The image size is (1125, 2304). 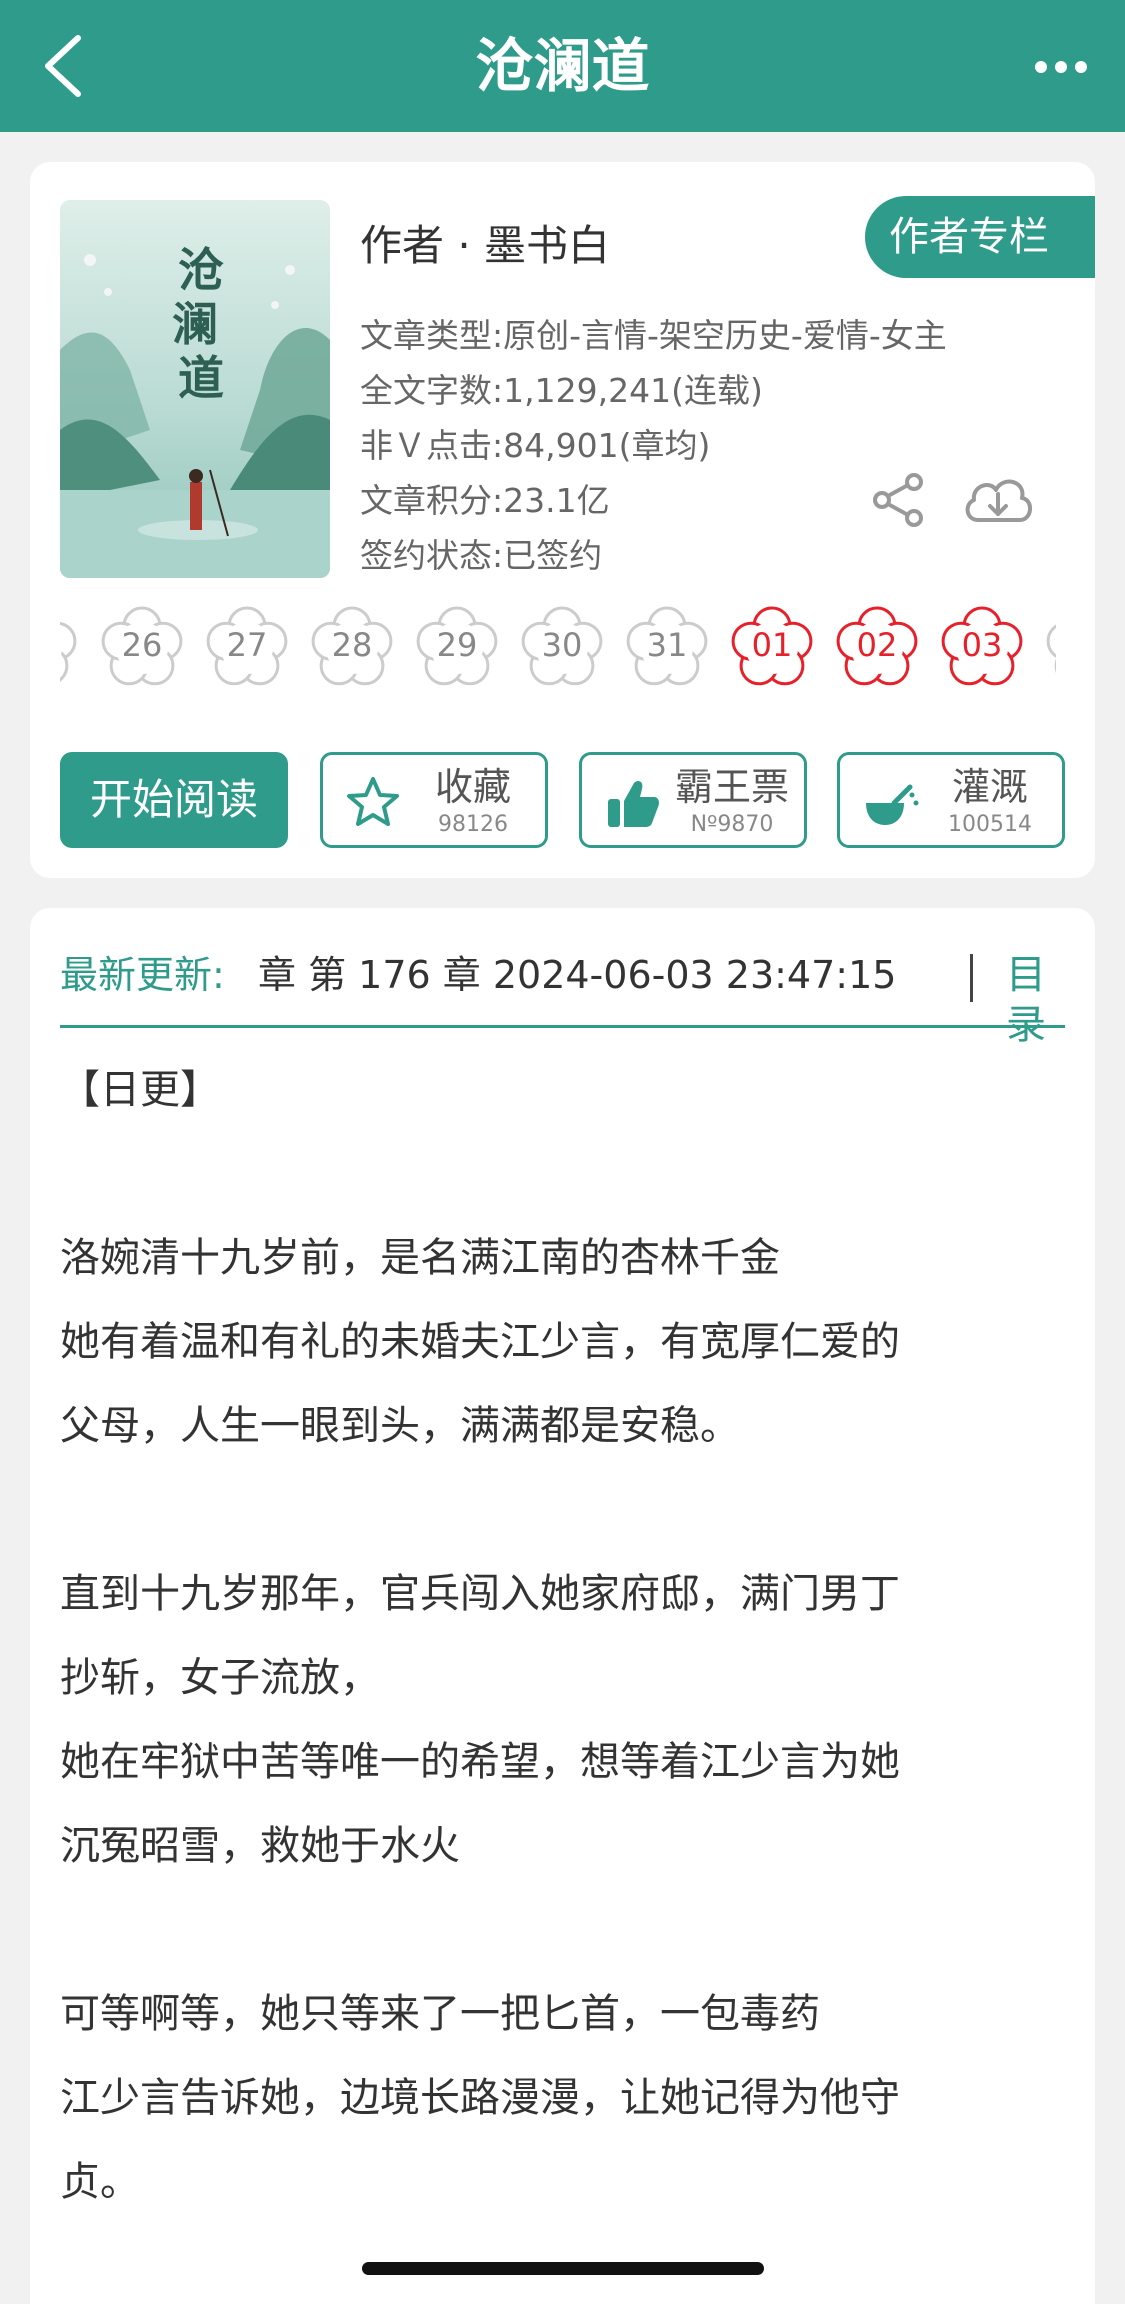 I want to click on page-title: 沧澜道, so click(x=562, y=66).